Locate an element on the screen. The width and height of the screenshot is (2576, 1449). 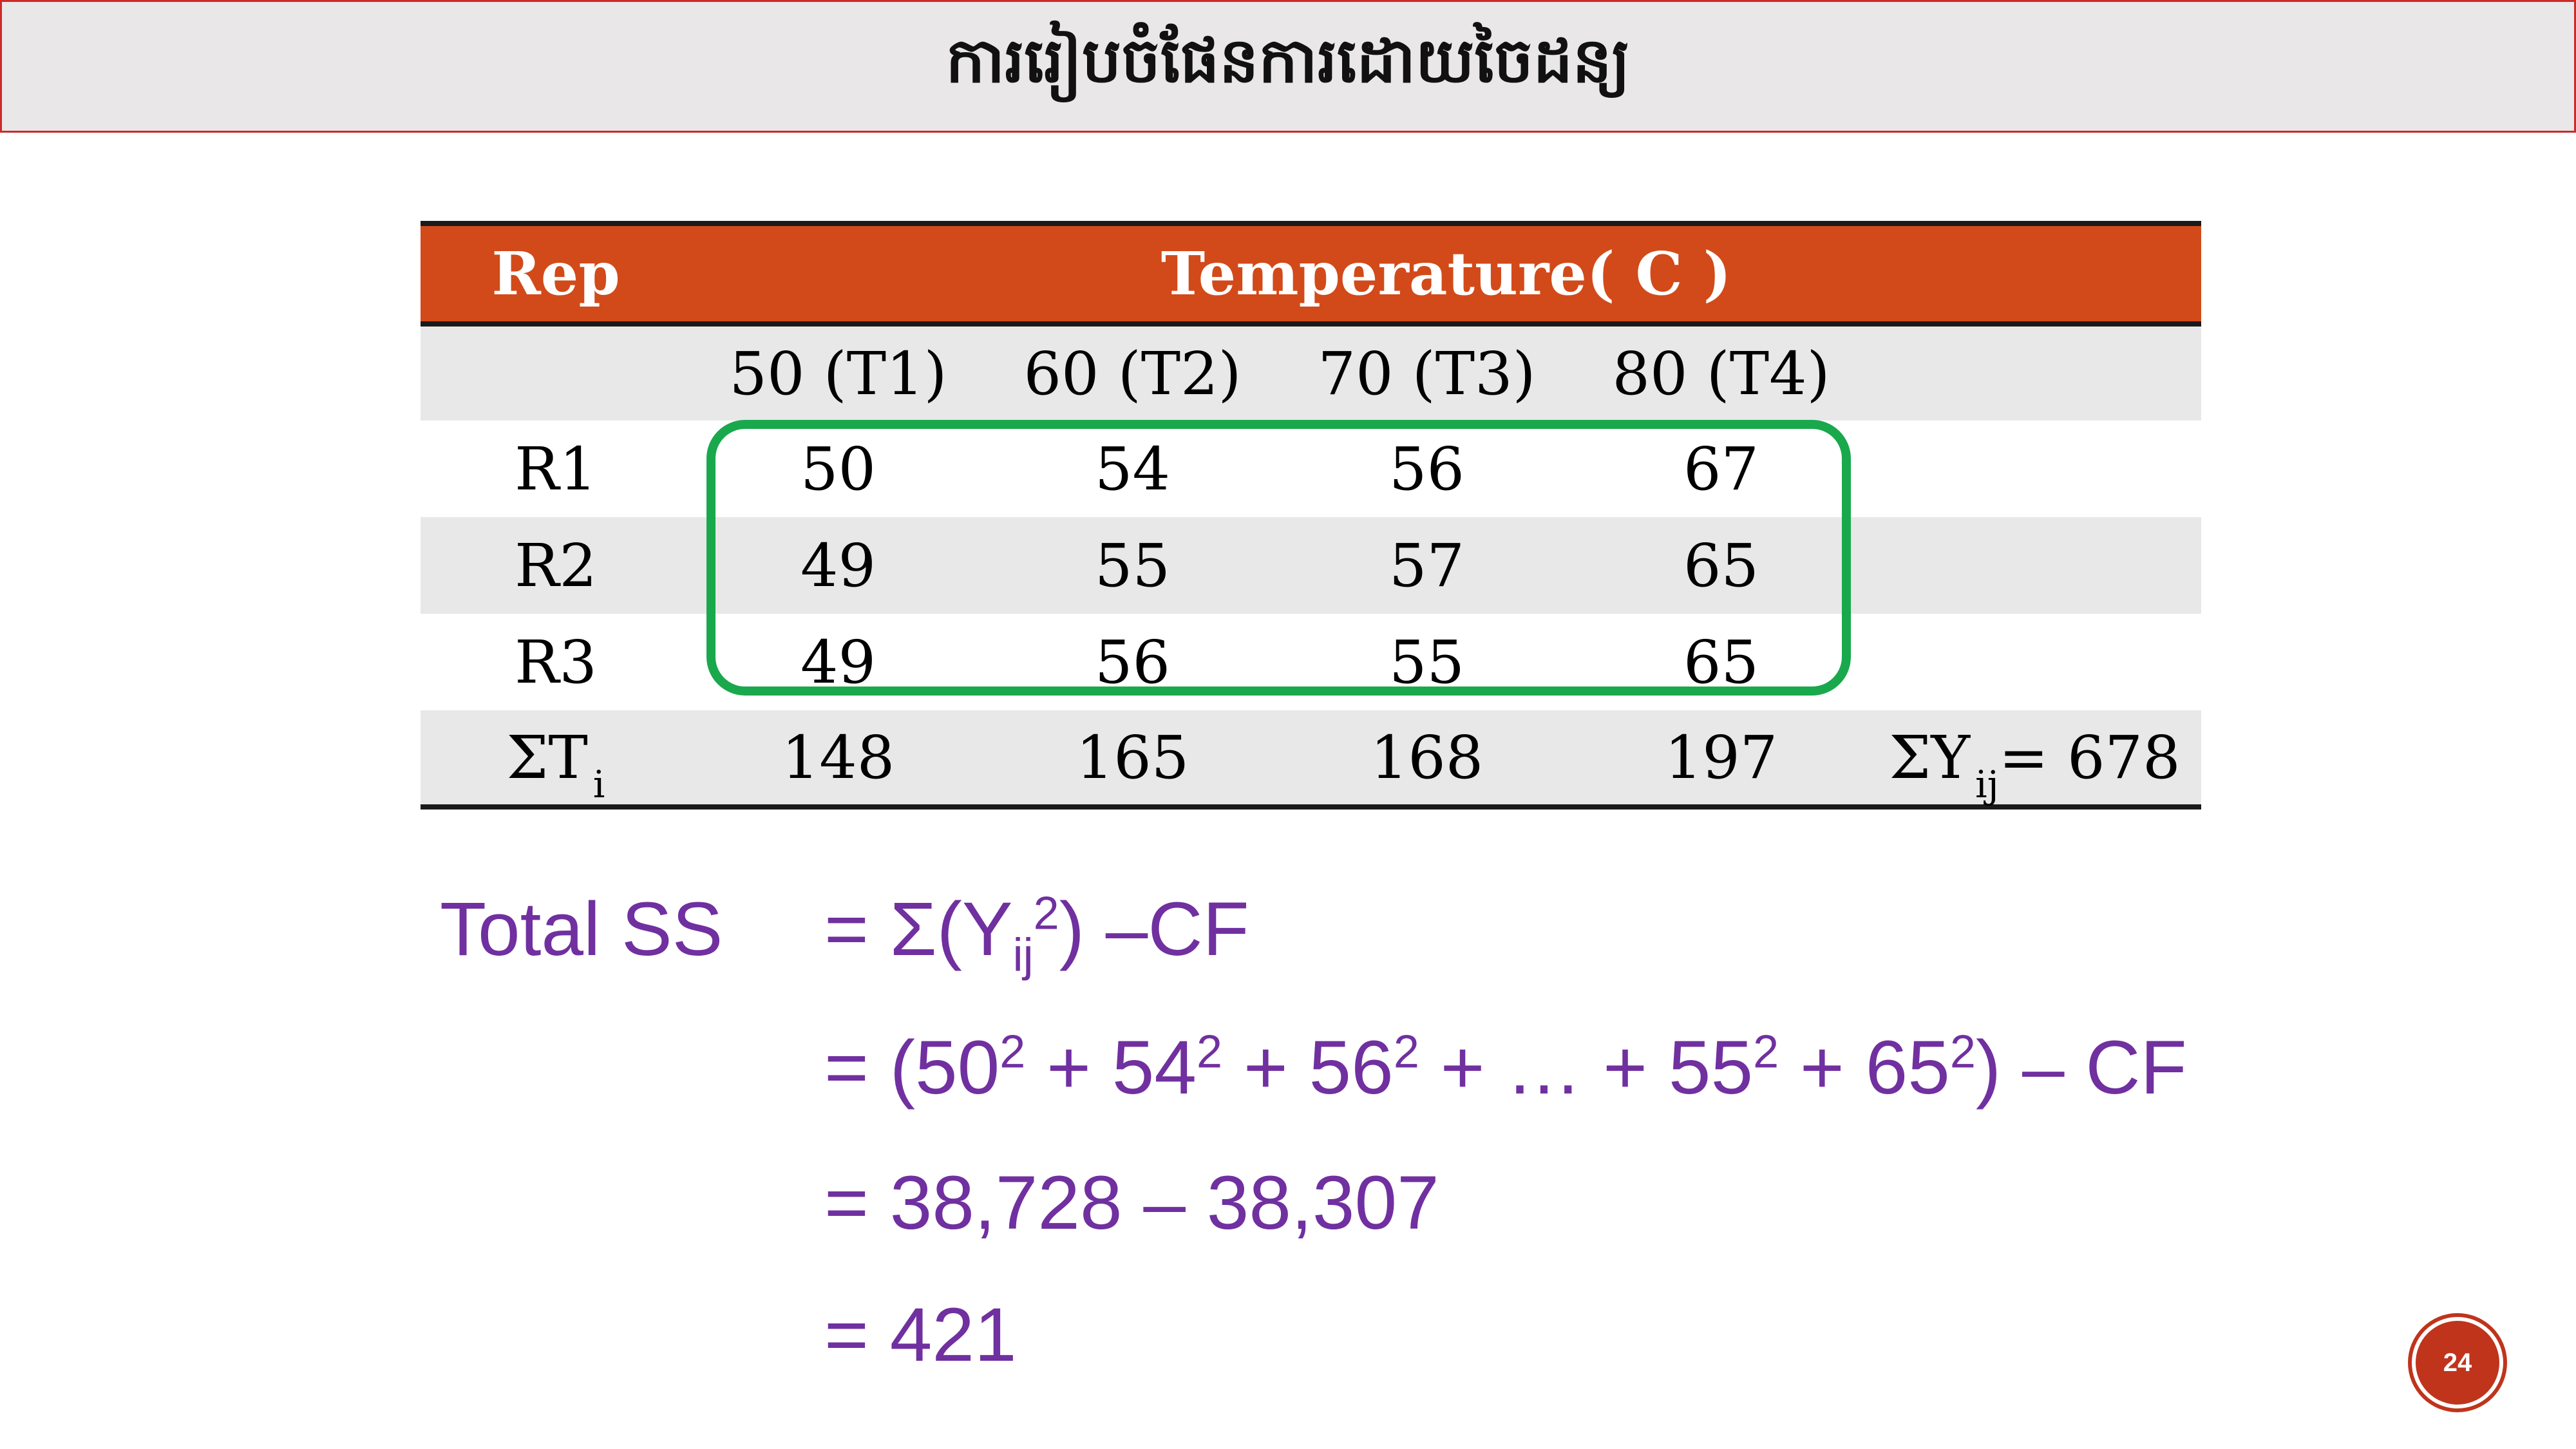
grand-total: ΣY ij= 678 is located at coordinates (2035, 760).